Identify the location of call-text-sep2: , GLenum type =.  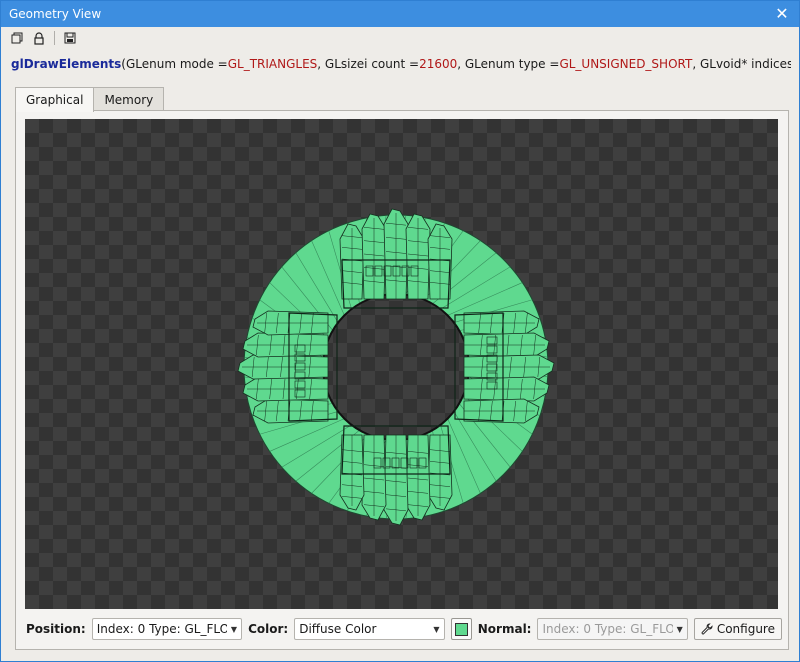
(508, 64).